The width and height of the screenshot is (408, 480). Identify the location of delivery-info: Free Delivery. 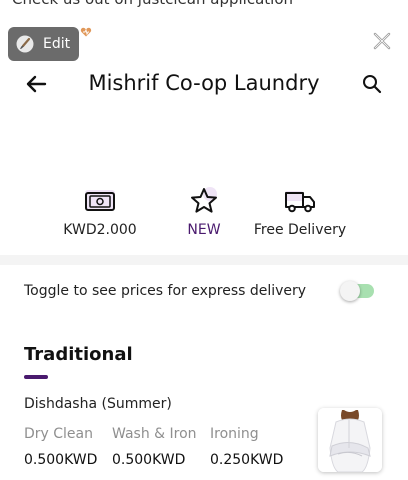
(300, 211).